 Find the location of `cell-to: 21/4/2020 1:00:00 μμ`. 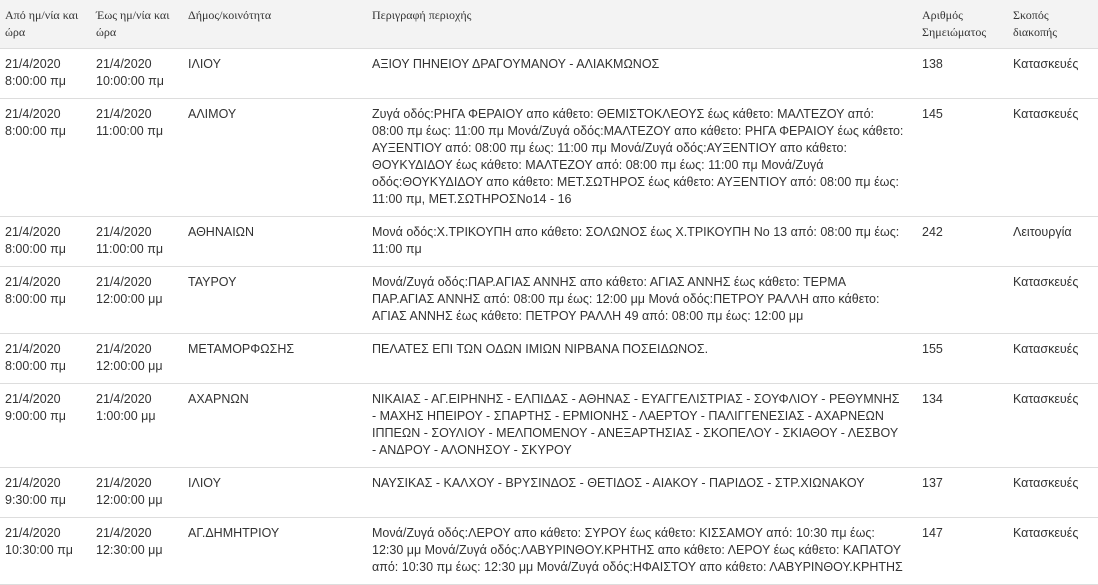

cell-to: 21/4/2020 1:00:00 μμ is located at coordinates (137, 425).